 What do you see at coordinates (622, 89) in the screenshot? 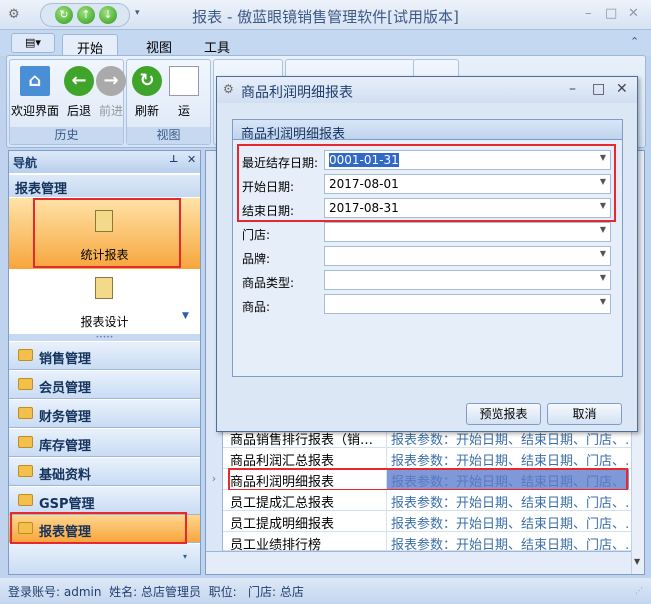
I see `dialog-close-icon: ✕` at bounding box center [622, 89].